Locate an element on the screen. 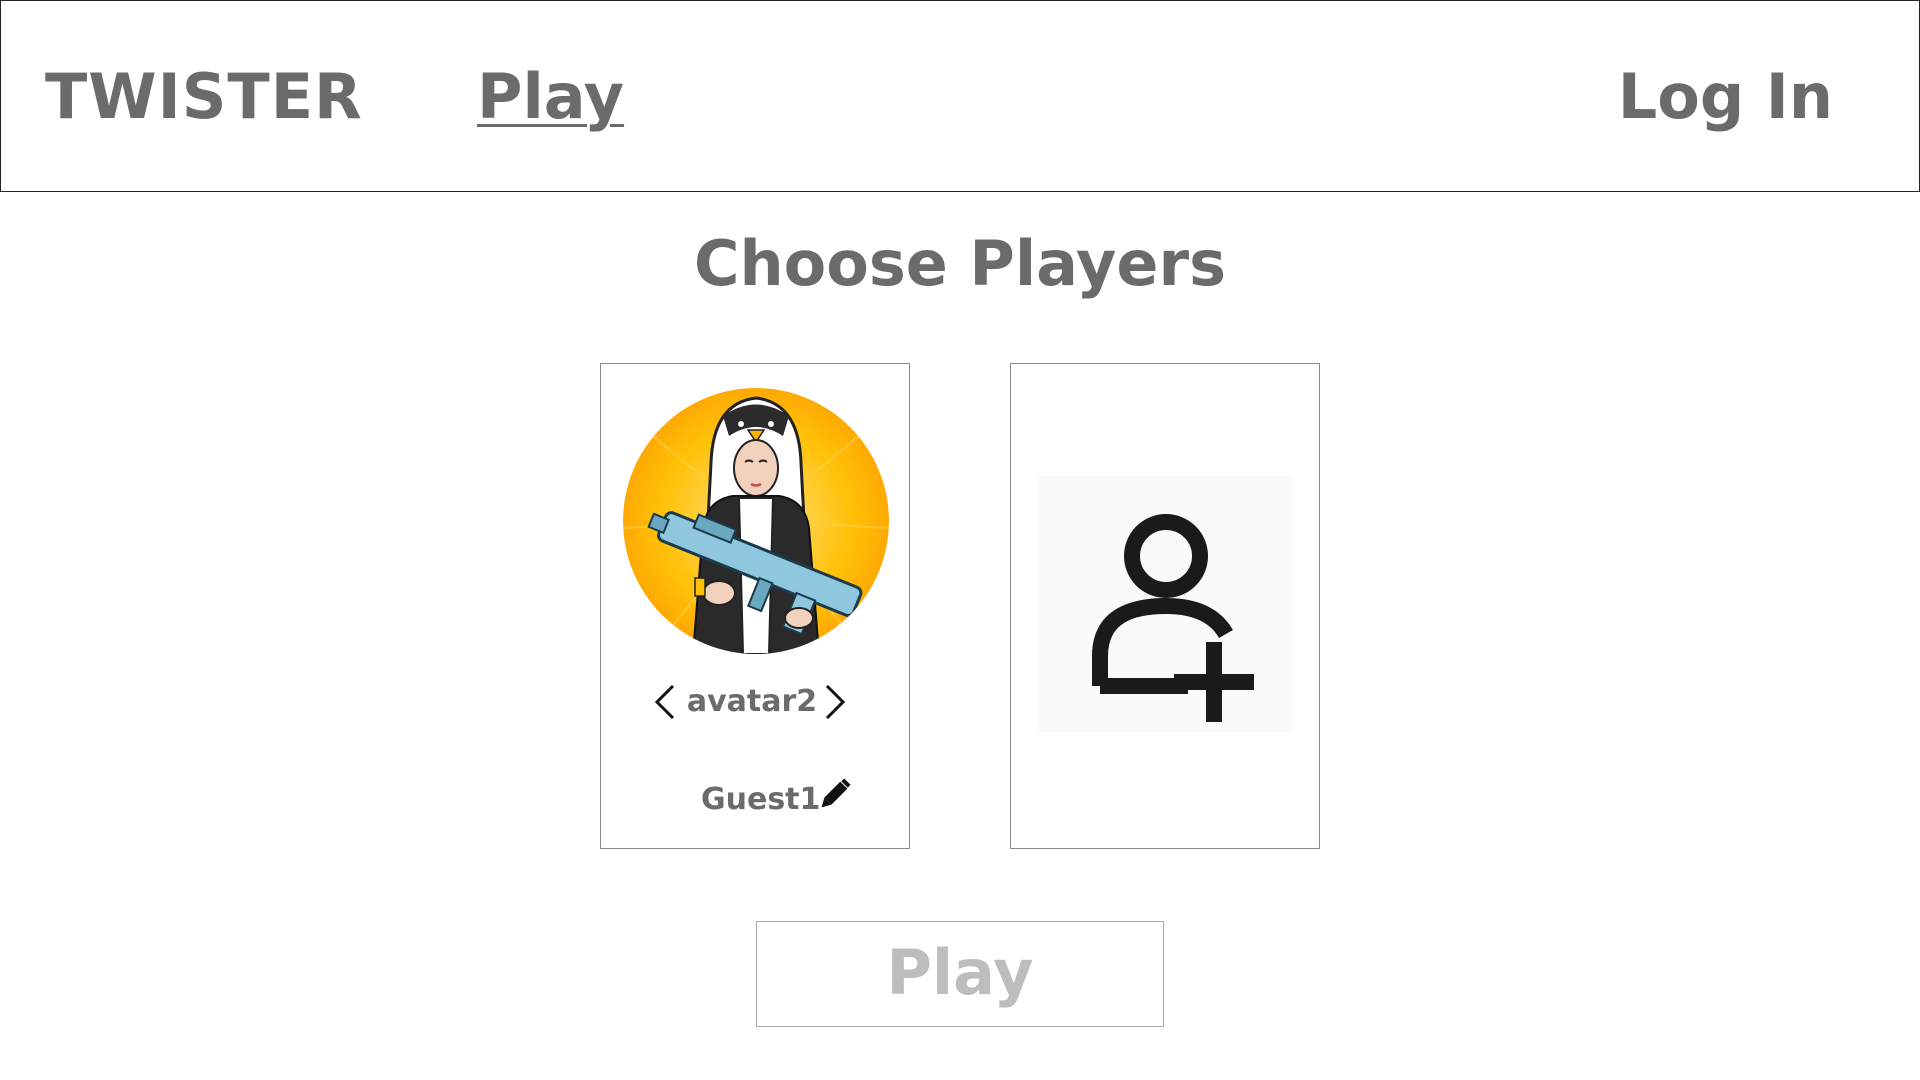  player-avatar-image is located at coordinates (756, 521).